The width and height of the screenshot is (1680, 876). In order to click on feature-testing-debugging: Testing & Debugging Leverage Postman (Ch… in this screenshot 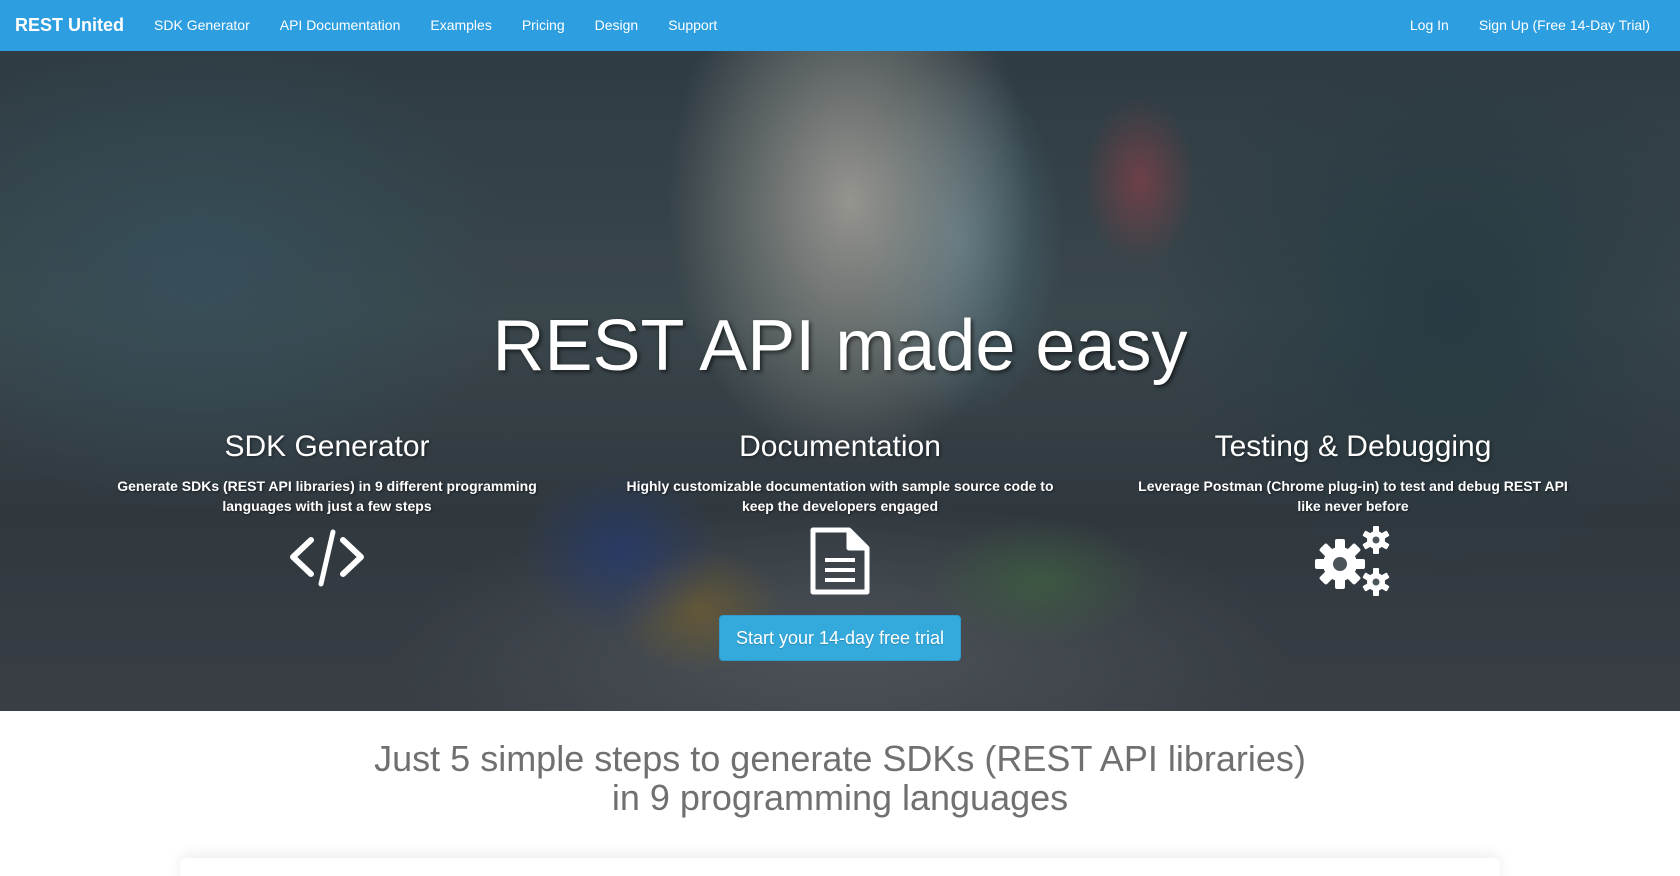, I will do `click(1353, 514)`.